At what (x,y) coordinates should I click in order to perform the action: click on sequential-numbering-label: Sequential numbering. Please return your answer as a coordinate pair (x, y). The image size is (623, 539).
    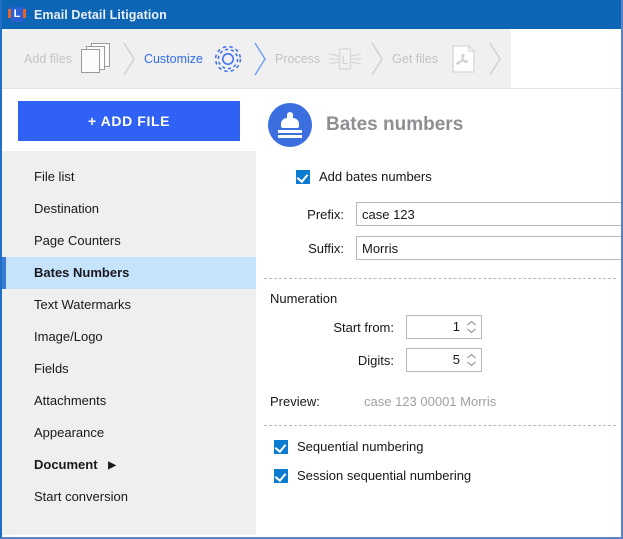
    Looking at the image, I should click on (360, 446).